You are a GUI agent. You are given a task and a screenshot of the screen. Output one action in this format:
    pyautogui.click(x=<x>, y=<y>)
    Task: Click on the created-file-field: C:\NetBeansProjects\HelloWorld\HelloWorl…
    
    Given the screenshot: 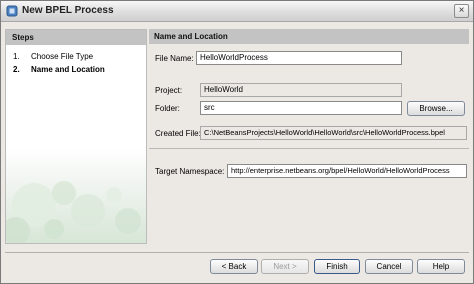 What is the action you would take?
    pyautogui.click(x=333, y=133)
    